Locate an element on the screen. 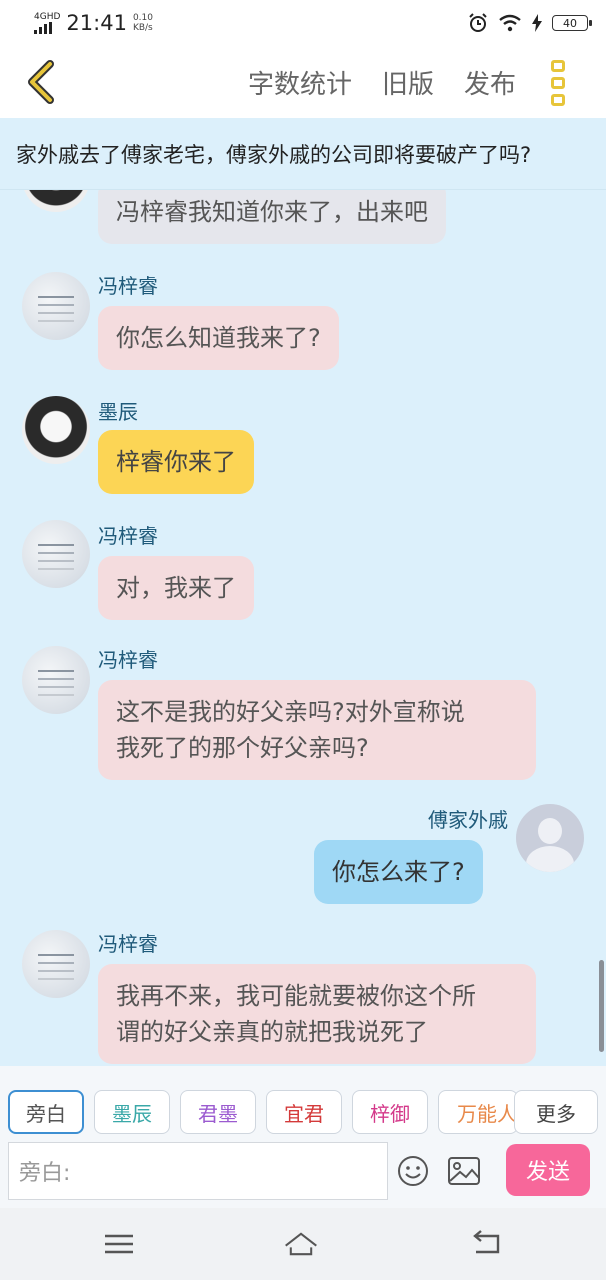 The height and width of the screenshot is (1280, 606). message-bubble: 冯梓睿我知道你来了，出来吧 is located at coordinates (272, 217).